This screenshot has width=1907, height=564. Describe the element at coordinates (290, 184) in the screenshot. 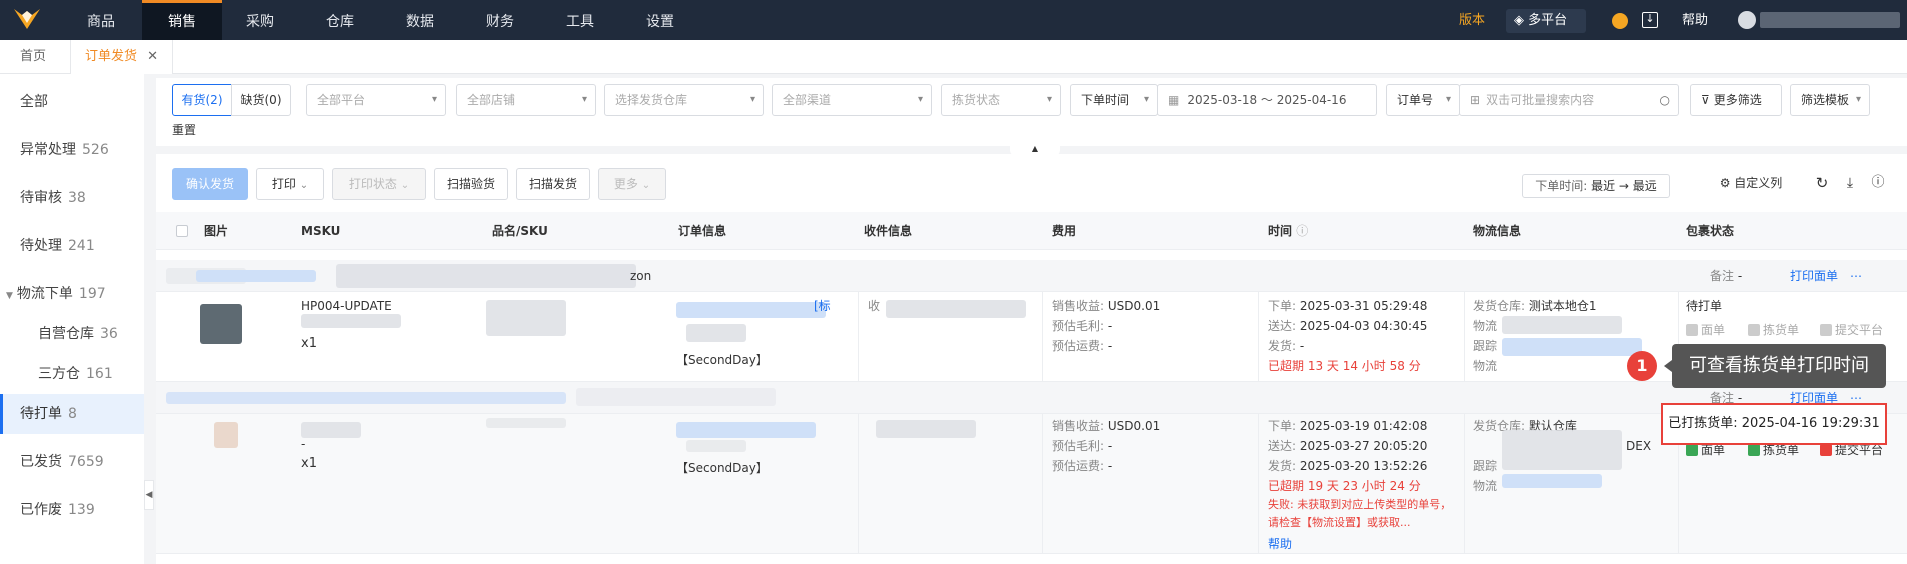

I see `print-button: 打印 ⌄` at that location.